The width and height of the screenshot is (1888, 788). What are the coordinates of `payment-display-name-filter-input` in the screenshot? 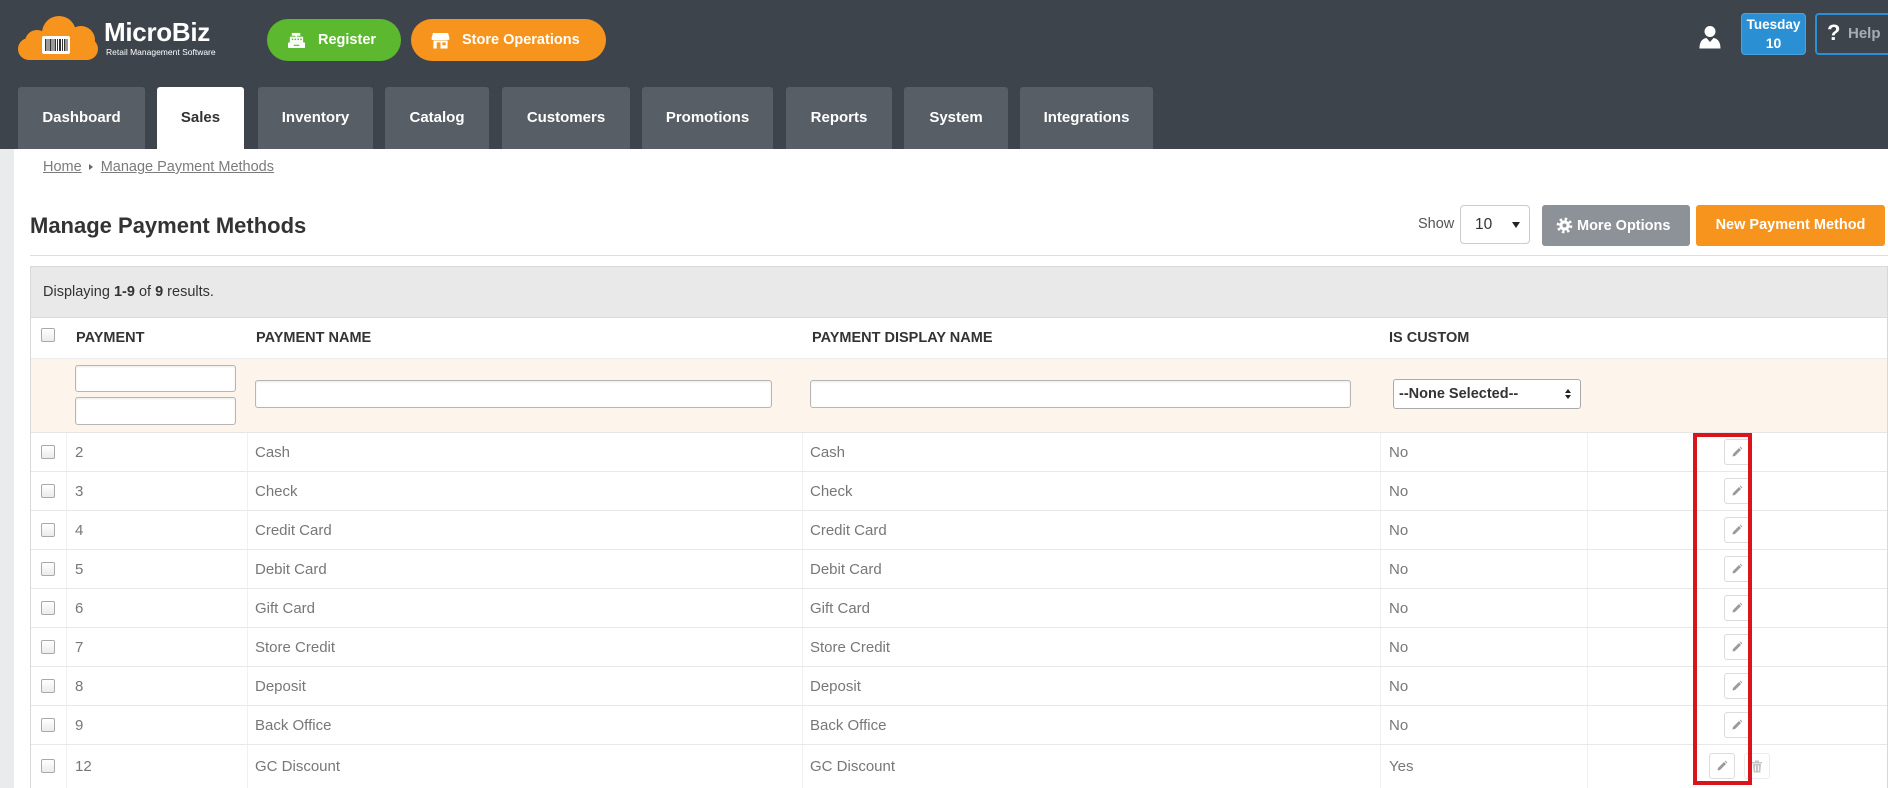 It's located at (1080, 394).